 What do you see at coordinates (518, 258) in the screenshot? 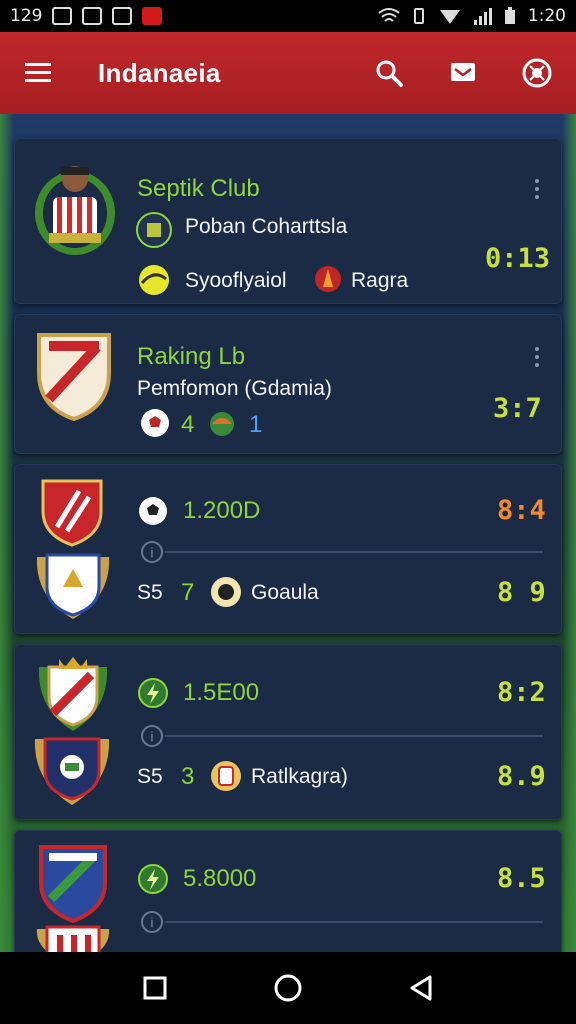
I see `club-score: 0:13` at bounding box center [518, 258].